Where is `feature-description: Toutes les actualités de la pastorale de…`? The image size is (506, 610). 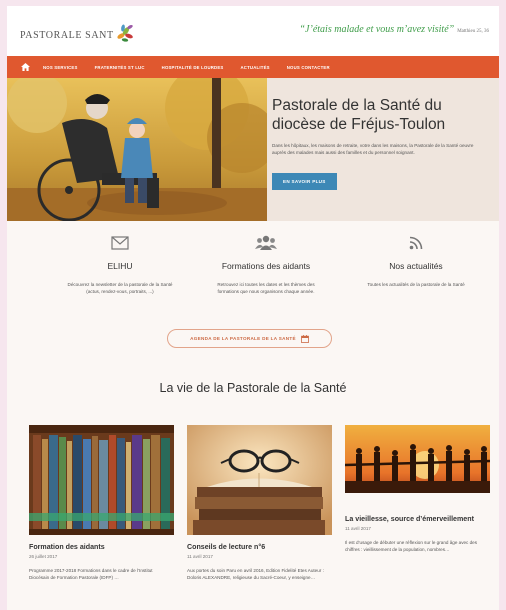 feature-description: Toutes les actualités de la pastorale de… is located at coordinates (416, 284).